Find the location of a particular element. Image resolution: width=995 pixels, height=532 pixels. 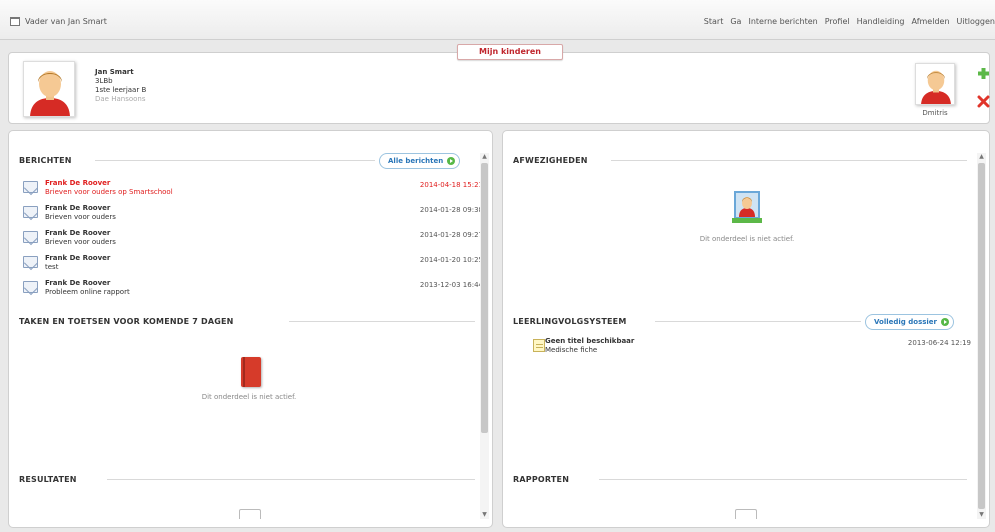

child-class: 3LBb is located at coordinates (104, 81).